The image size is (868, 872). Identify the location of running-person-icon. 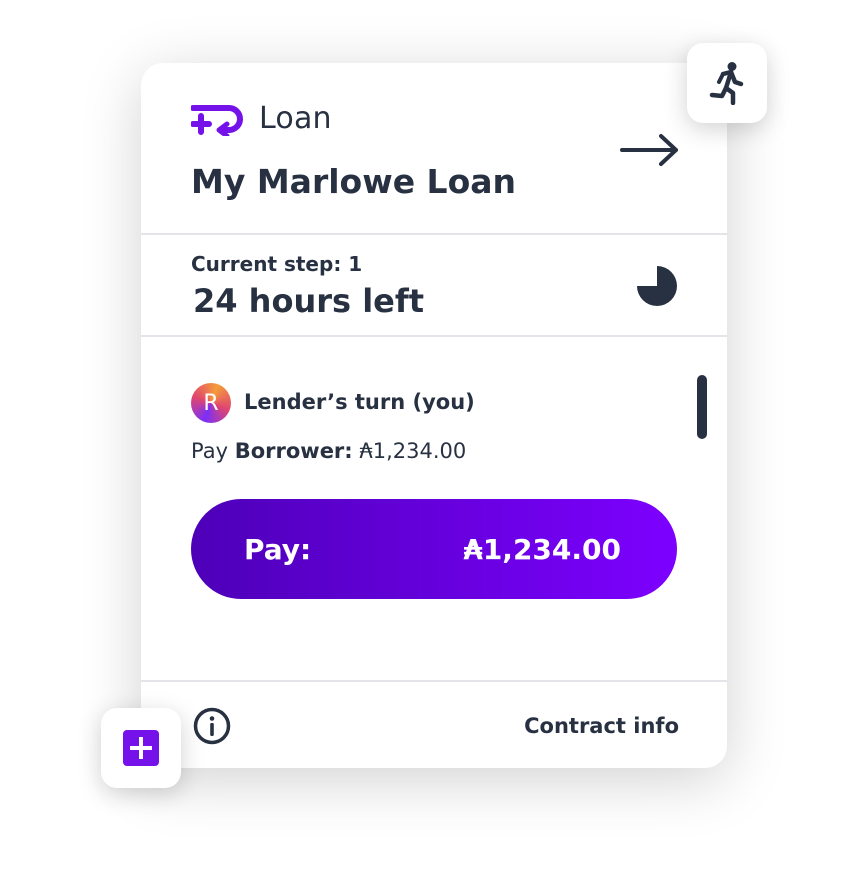
(726, 83).